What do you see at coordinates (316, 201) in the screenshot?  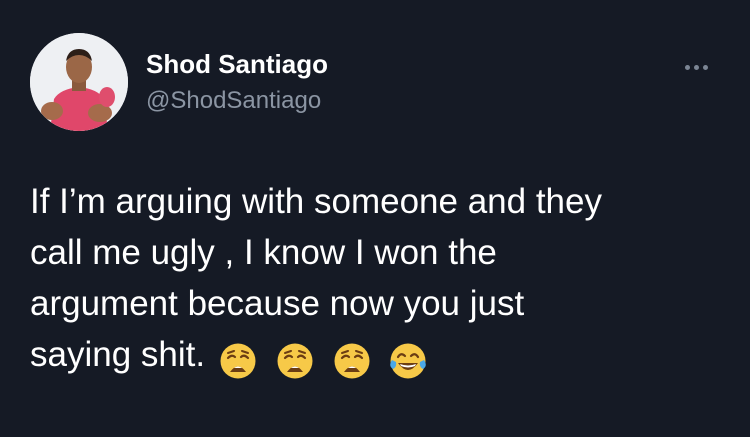 I see `tweet-text-line: If I’m arguing with someone and they` at bounding box center [316, 201].